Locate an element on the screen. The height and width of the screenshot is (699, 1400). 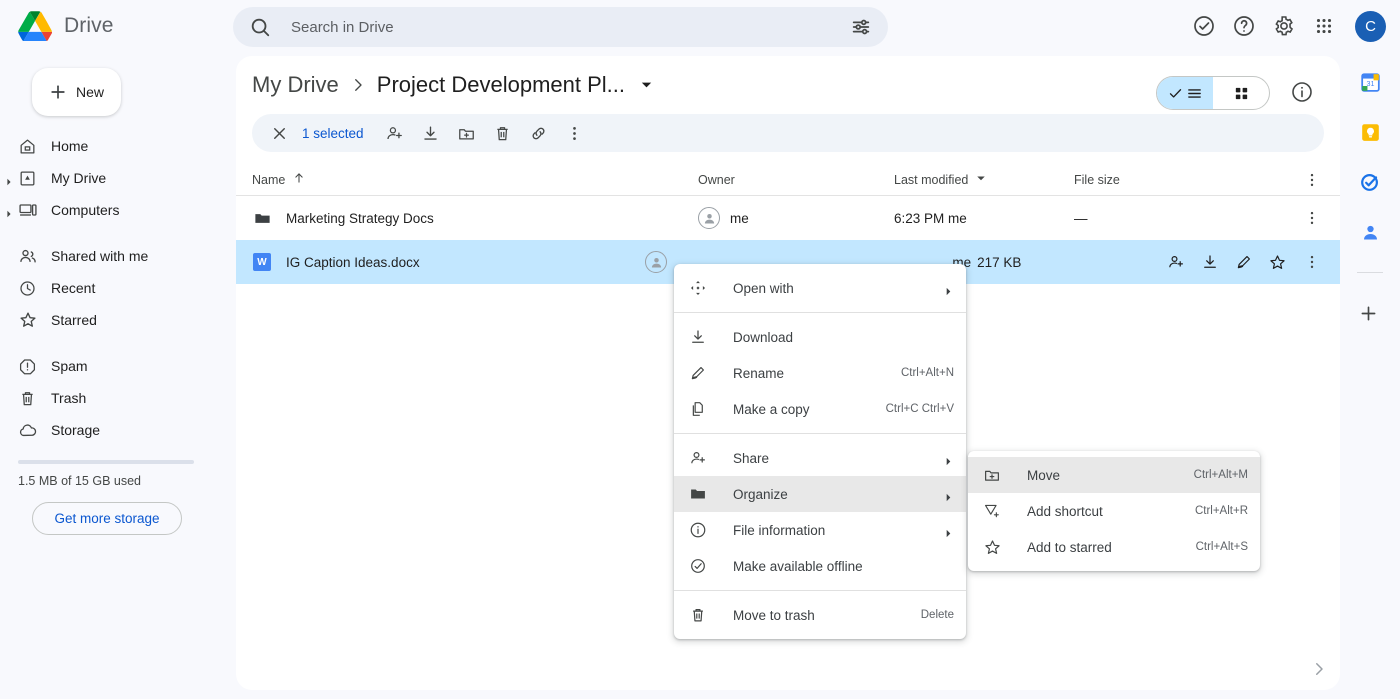
context-menu-item-organize: Organize is located at coordinates (820, 494).